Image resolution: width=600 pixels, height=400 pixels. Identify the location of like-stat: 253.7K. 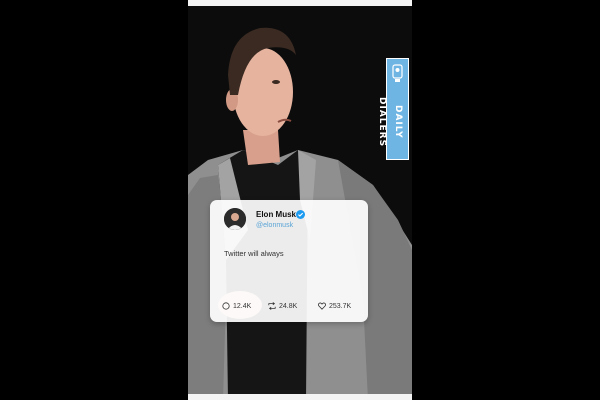
(334, 306).